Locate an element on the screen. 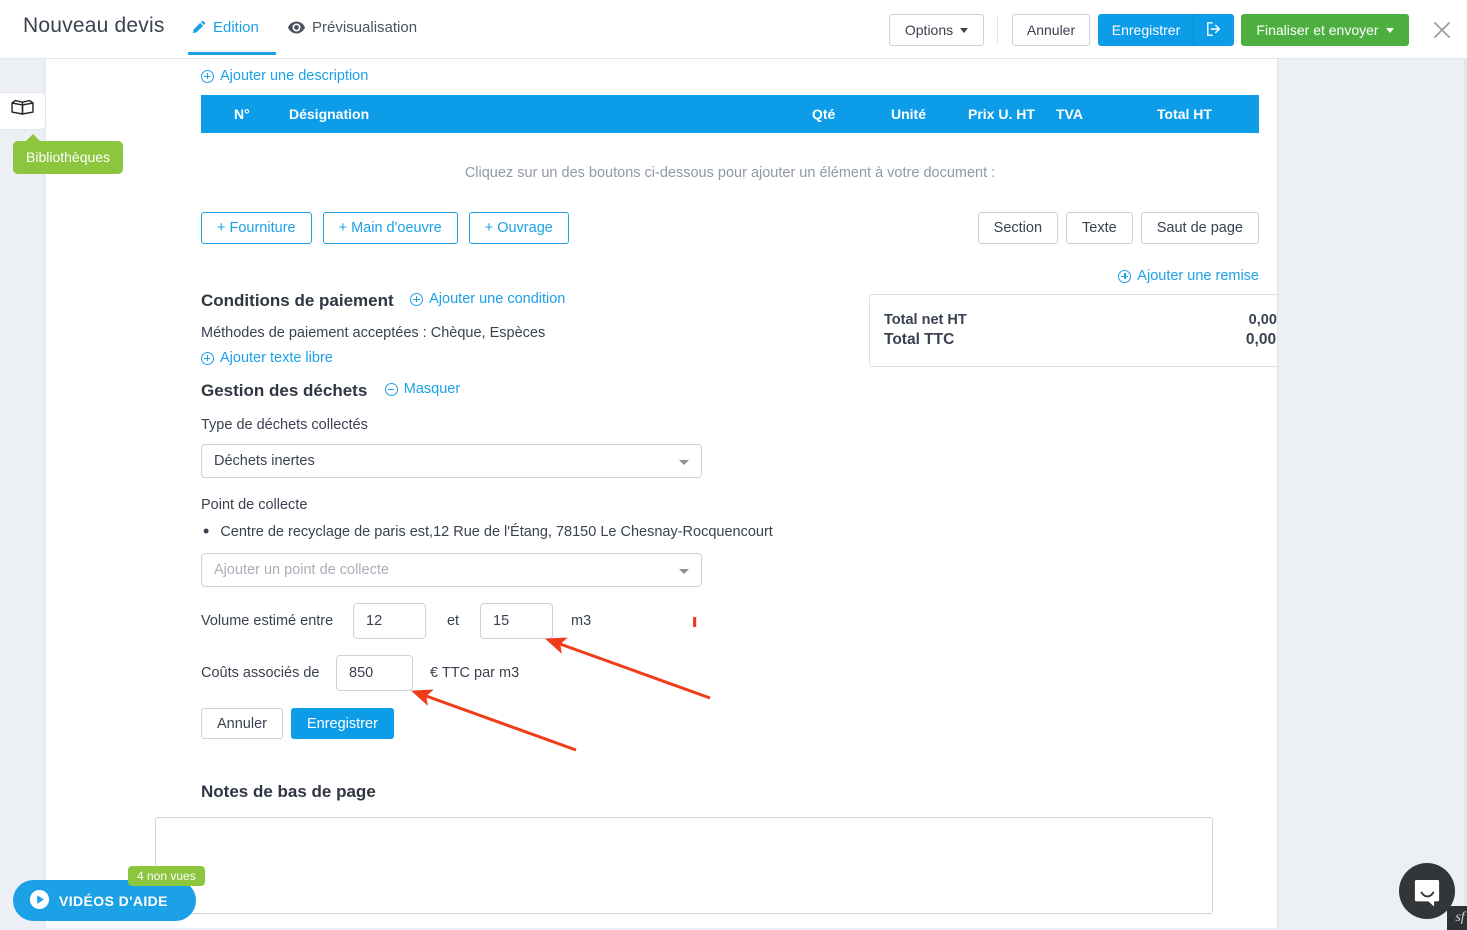 Image resolution: width=1467 pixels, height=930 pixels. save-button: Enregistrer is located at coordinates (1145, 30).